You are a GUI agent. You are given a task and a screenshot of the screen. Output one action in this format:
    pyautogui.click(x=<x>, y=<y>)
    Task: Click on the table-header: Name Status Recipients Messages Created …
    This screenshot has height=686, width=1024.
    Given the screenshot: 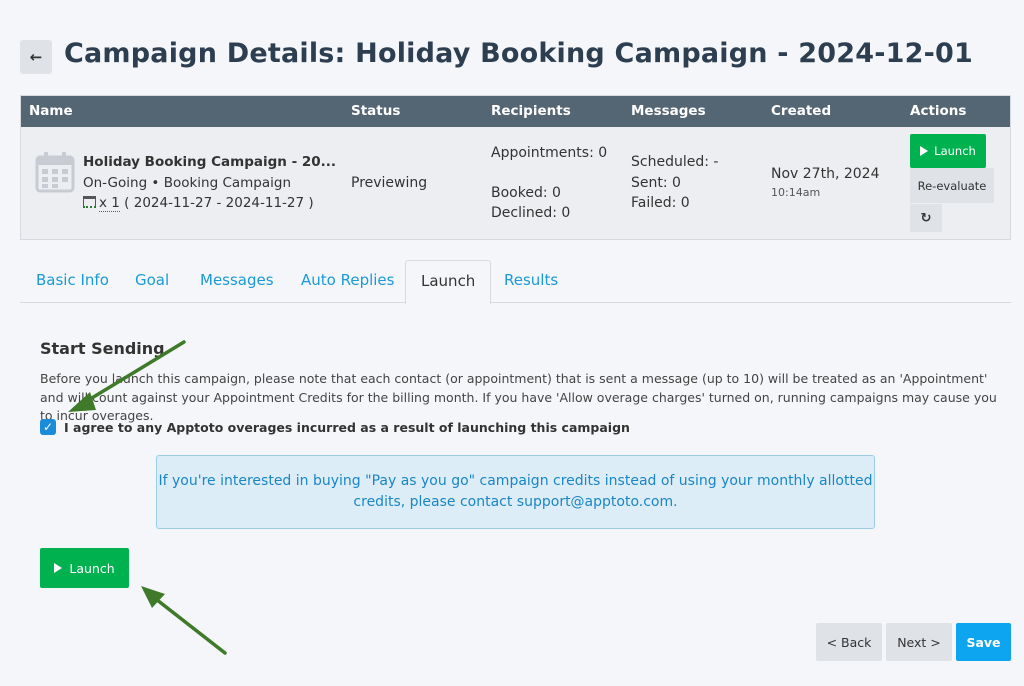 What is the action you would take?
    pyautogui.click(x=515, y=111)
    